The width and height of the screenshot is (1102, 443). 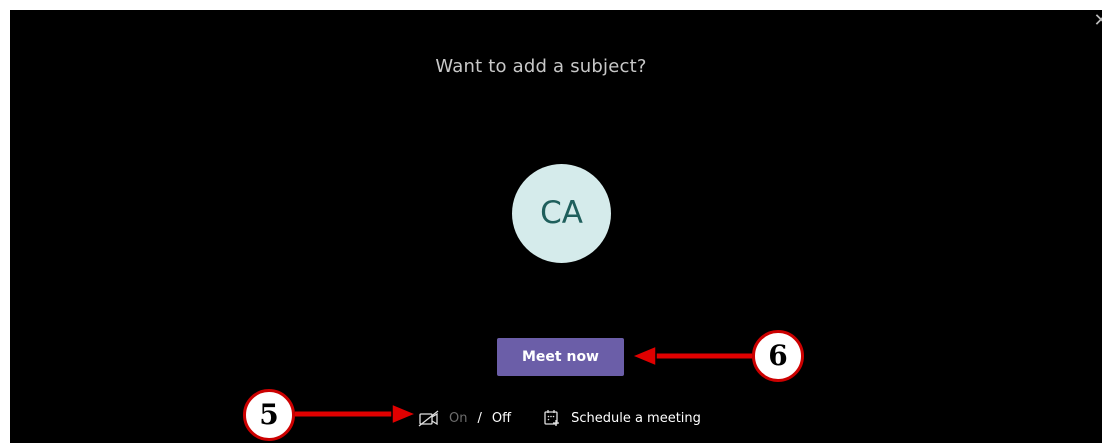 I want to click on schedule-meeting-label: Schedule a meeting, so click(x=636, y=418).